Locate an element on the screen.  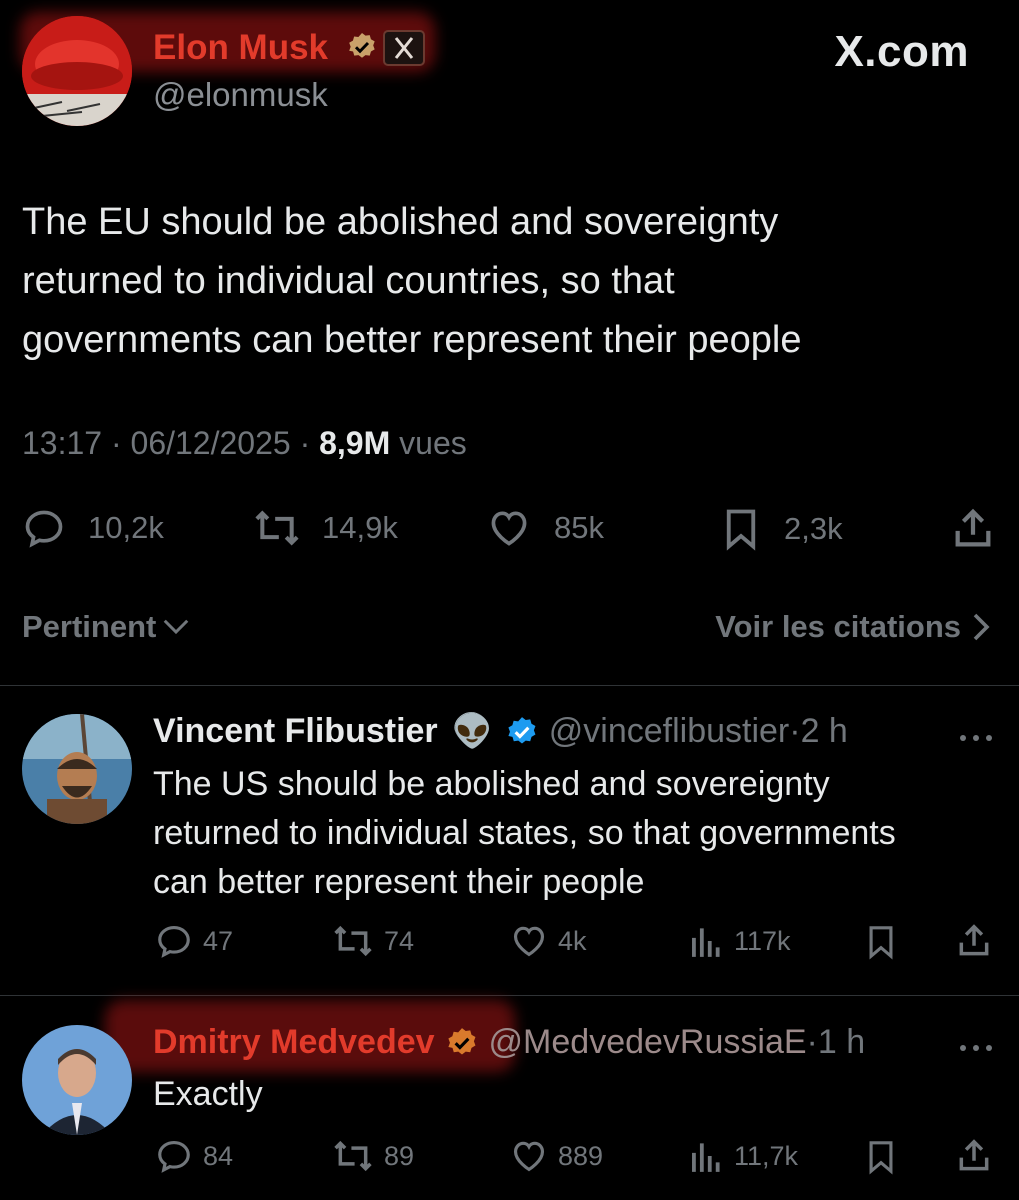
verified-blue-icon is located at coordinates (522, 732).